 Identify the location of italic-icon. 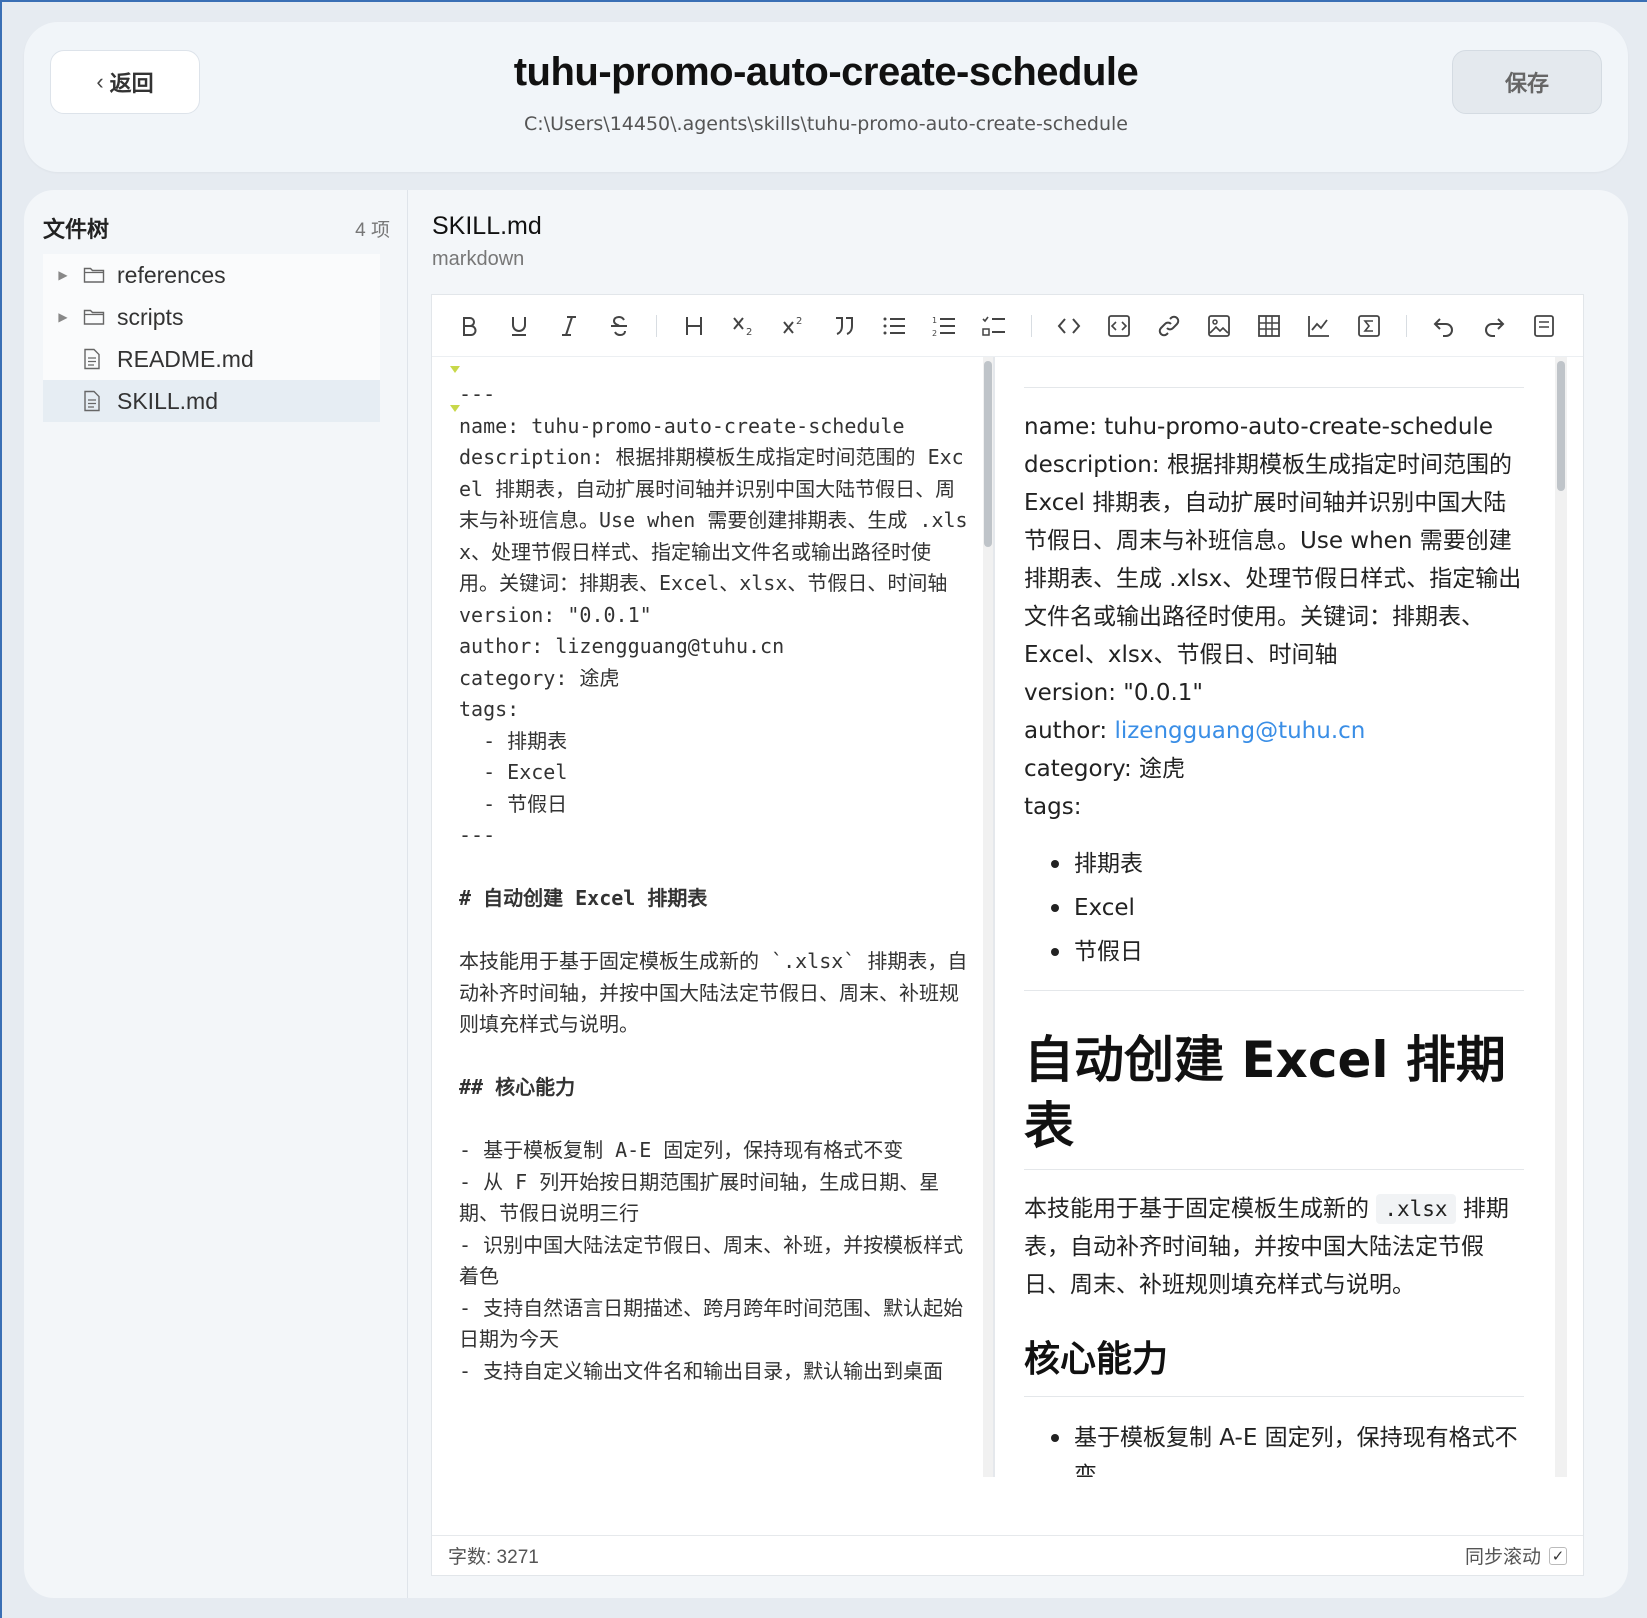
(569, 326).